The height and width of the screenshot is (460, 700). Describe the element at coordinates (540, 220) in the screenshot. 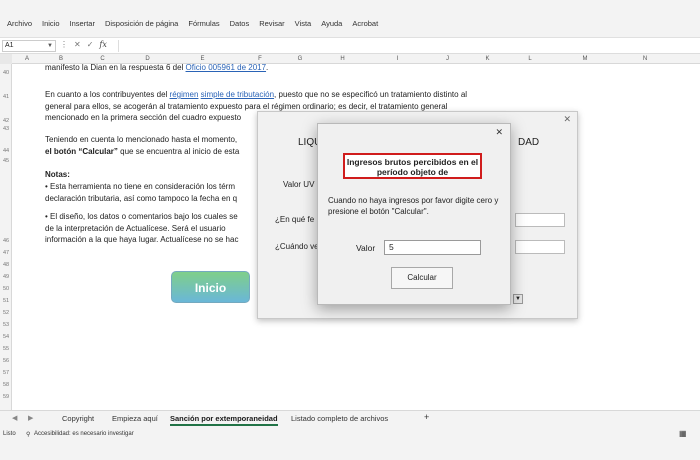

I see `fecha-field` at that location.